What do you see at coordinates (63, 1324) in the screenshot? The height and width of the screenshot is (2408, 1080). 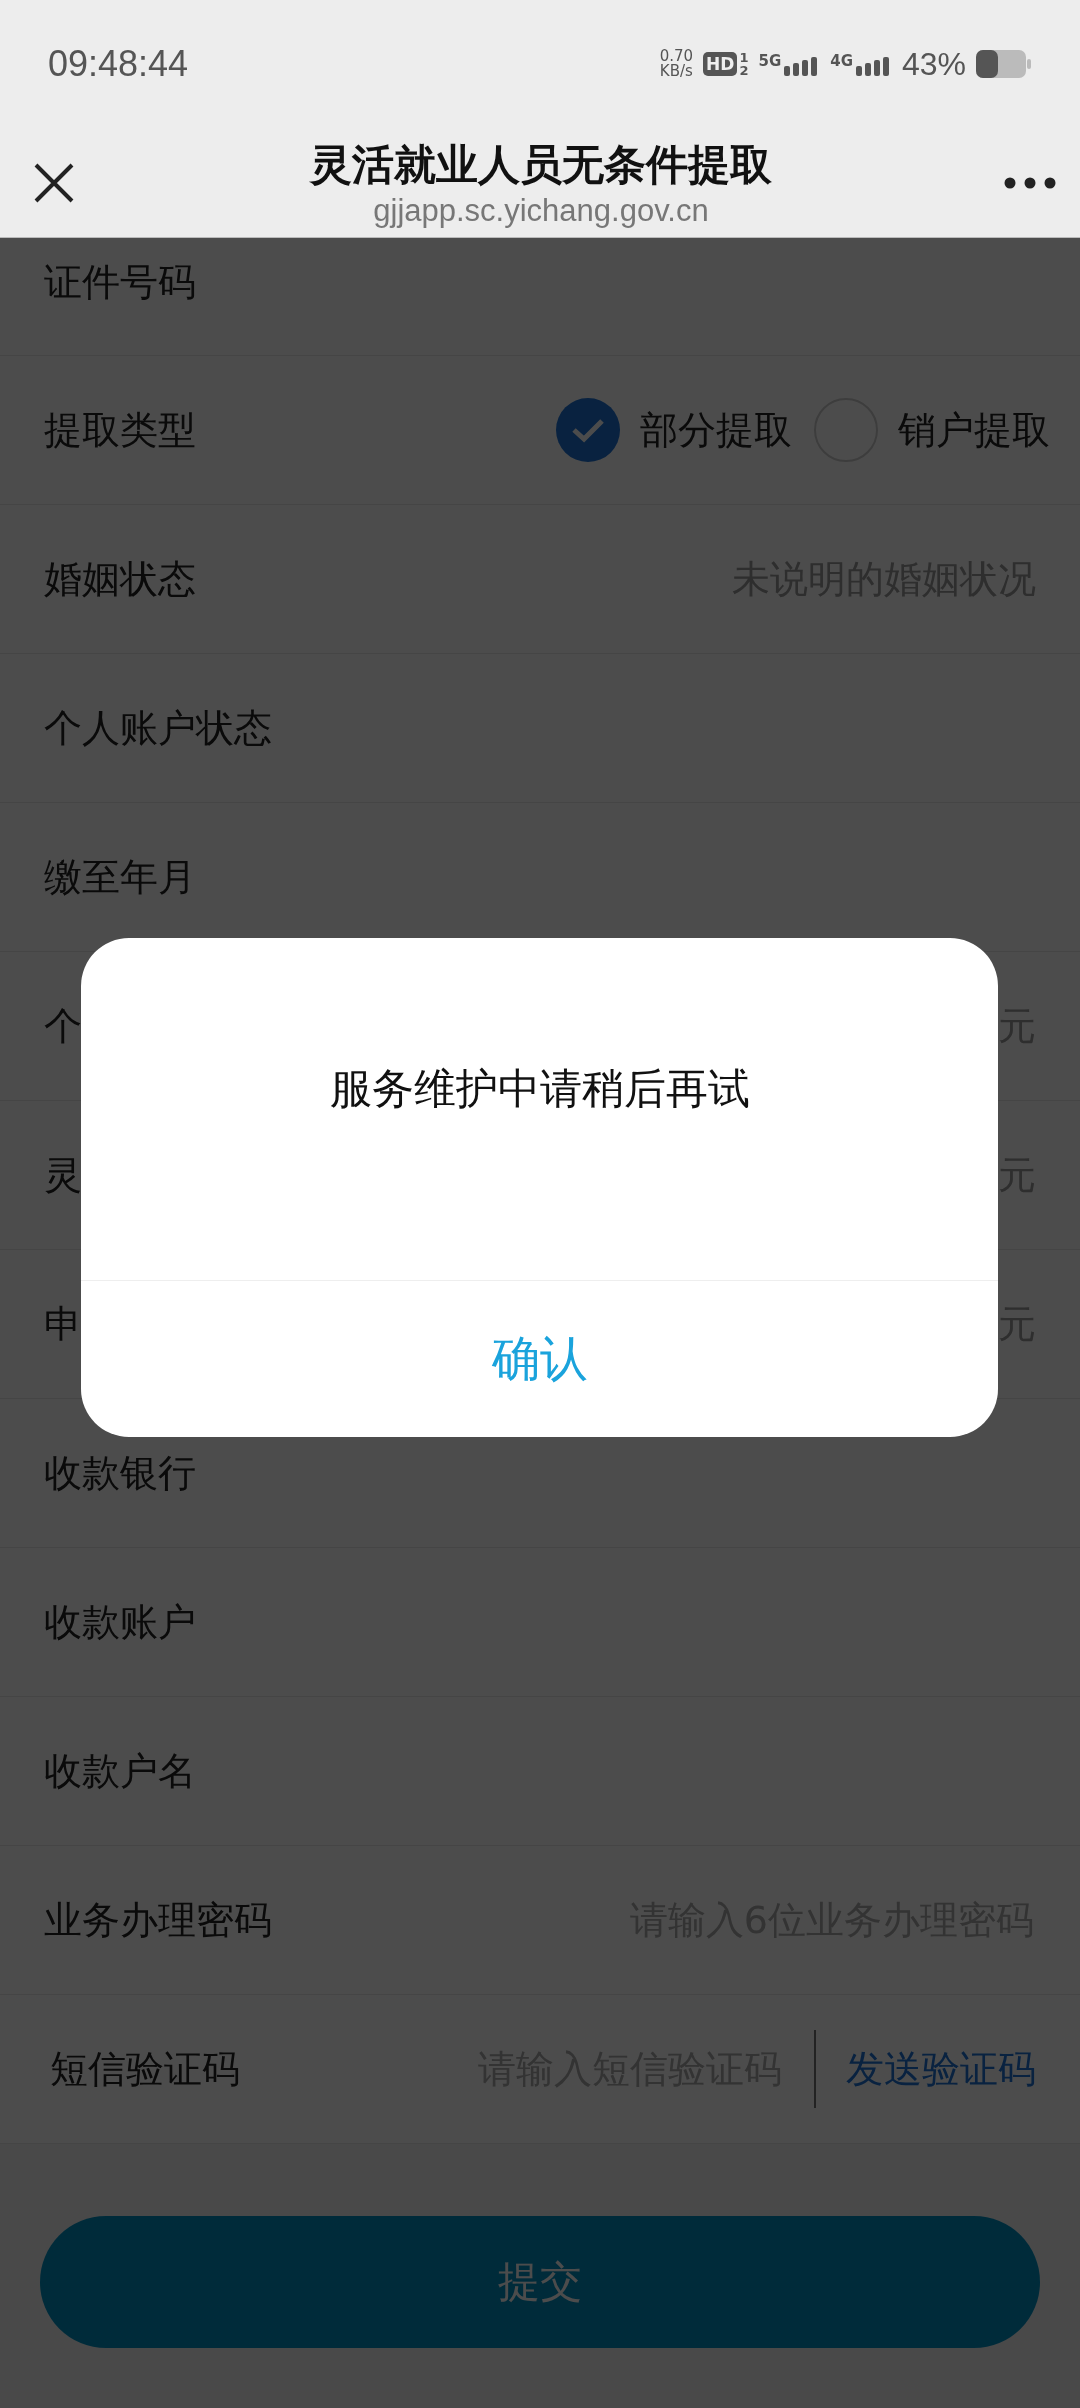 I see `field-label: 申` at bounding box center [63, 1324].